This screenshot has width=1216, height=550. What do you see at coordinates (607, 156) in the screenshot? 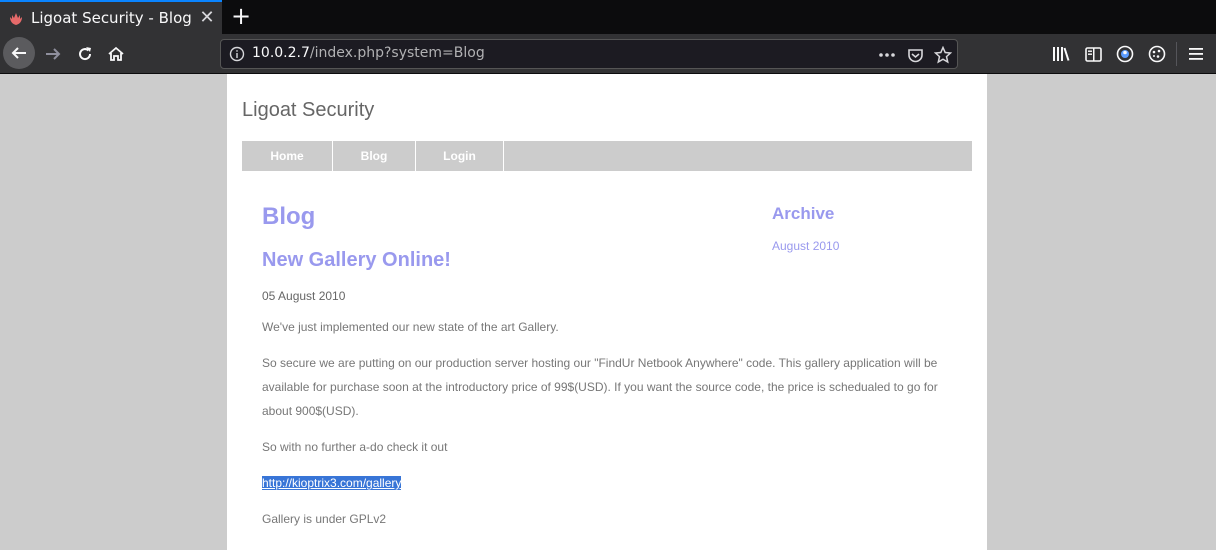
I see `site-nav-menu: Home Blog Login` at bounding box center [607, 156].